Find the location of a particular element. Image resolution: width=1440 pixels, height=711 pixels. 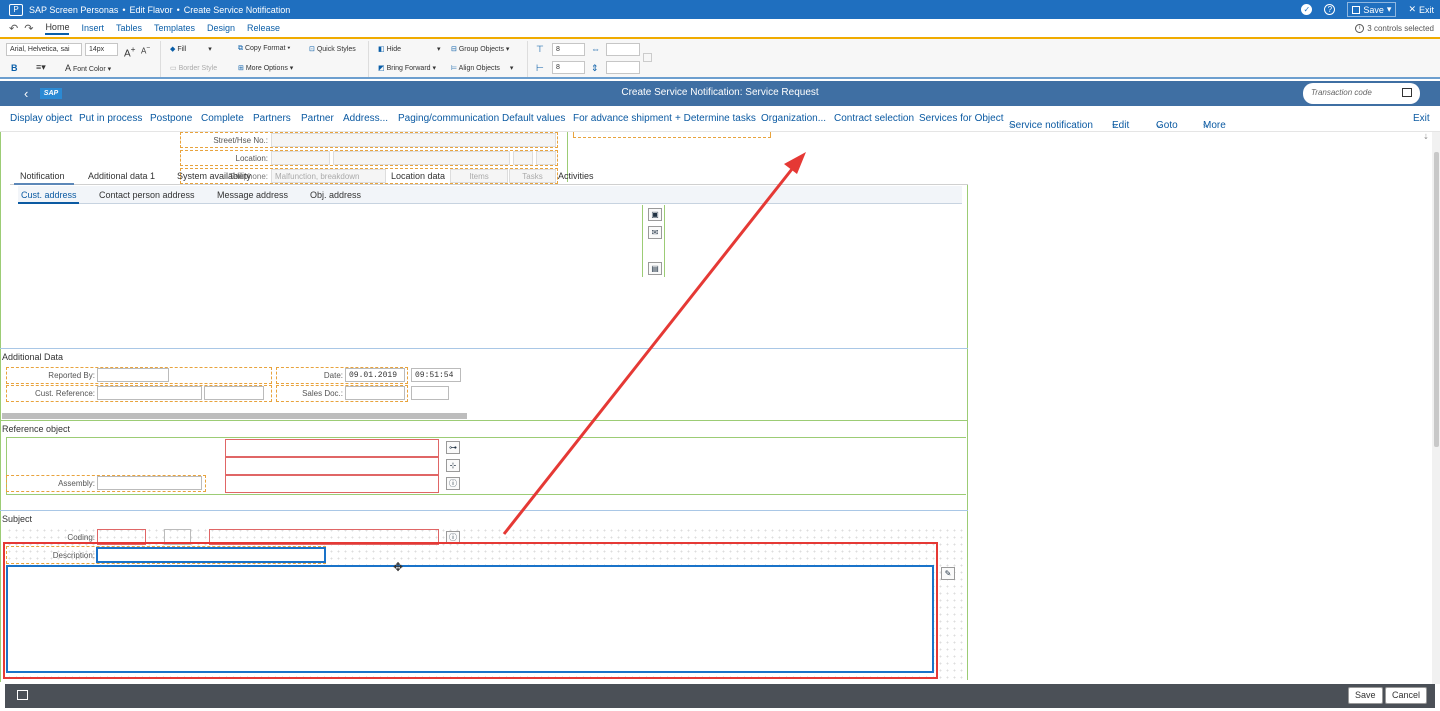

vertical-scrollbar is located at coordinates (1436, 408).